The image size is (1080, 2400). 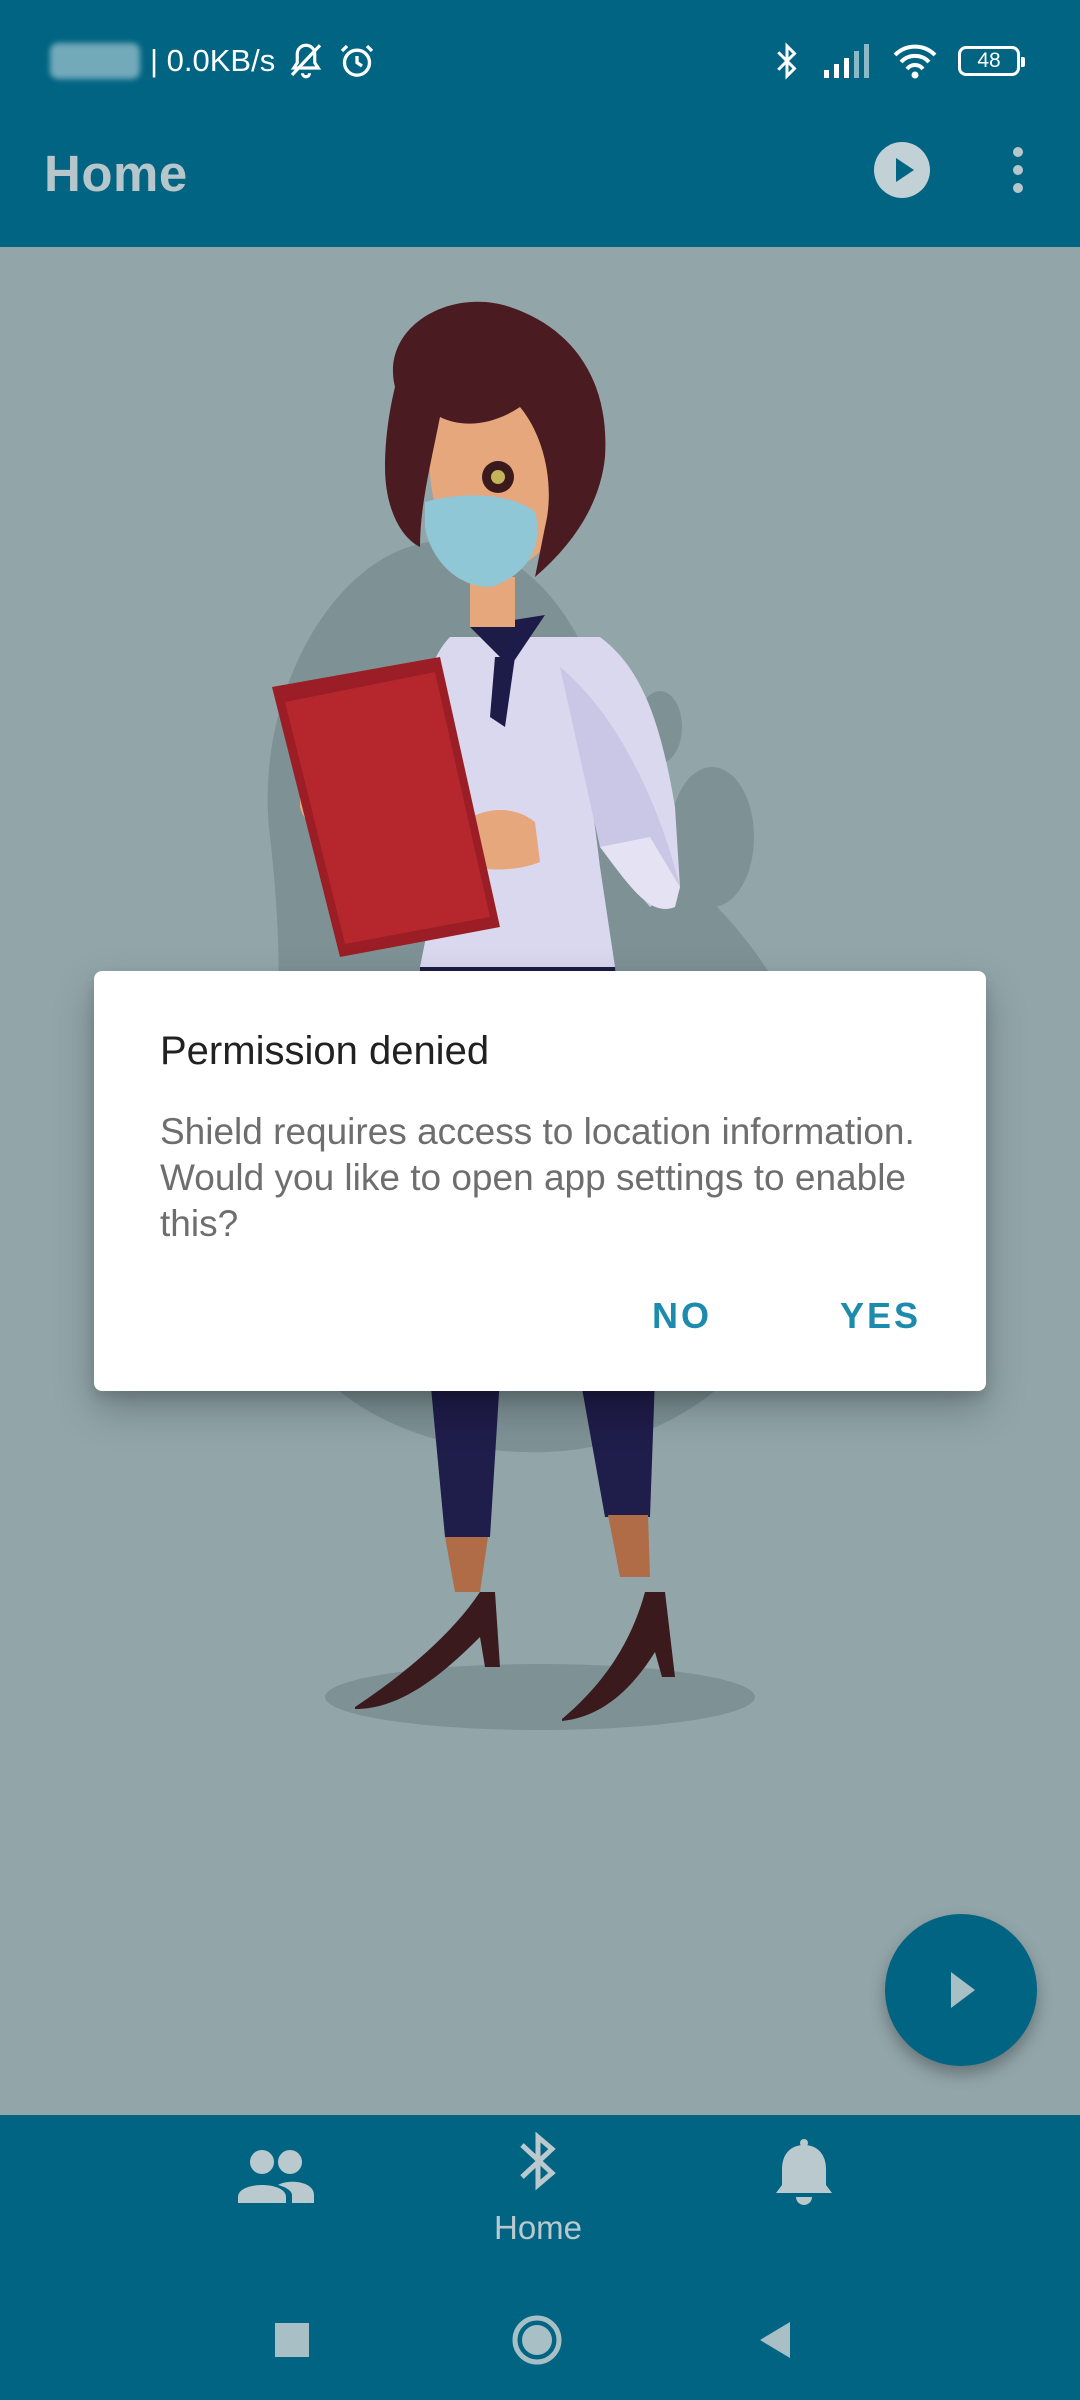 I want to click on recents-icon, so click(x=292, y=2340).